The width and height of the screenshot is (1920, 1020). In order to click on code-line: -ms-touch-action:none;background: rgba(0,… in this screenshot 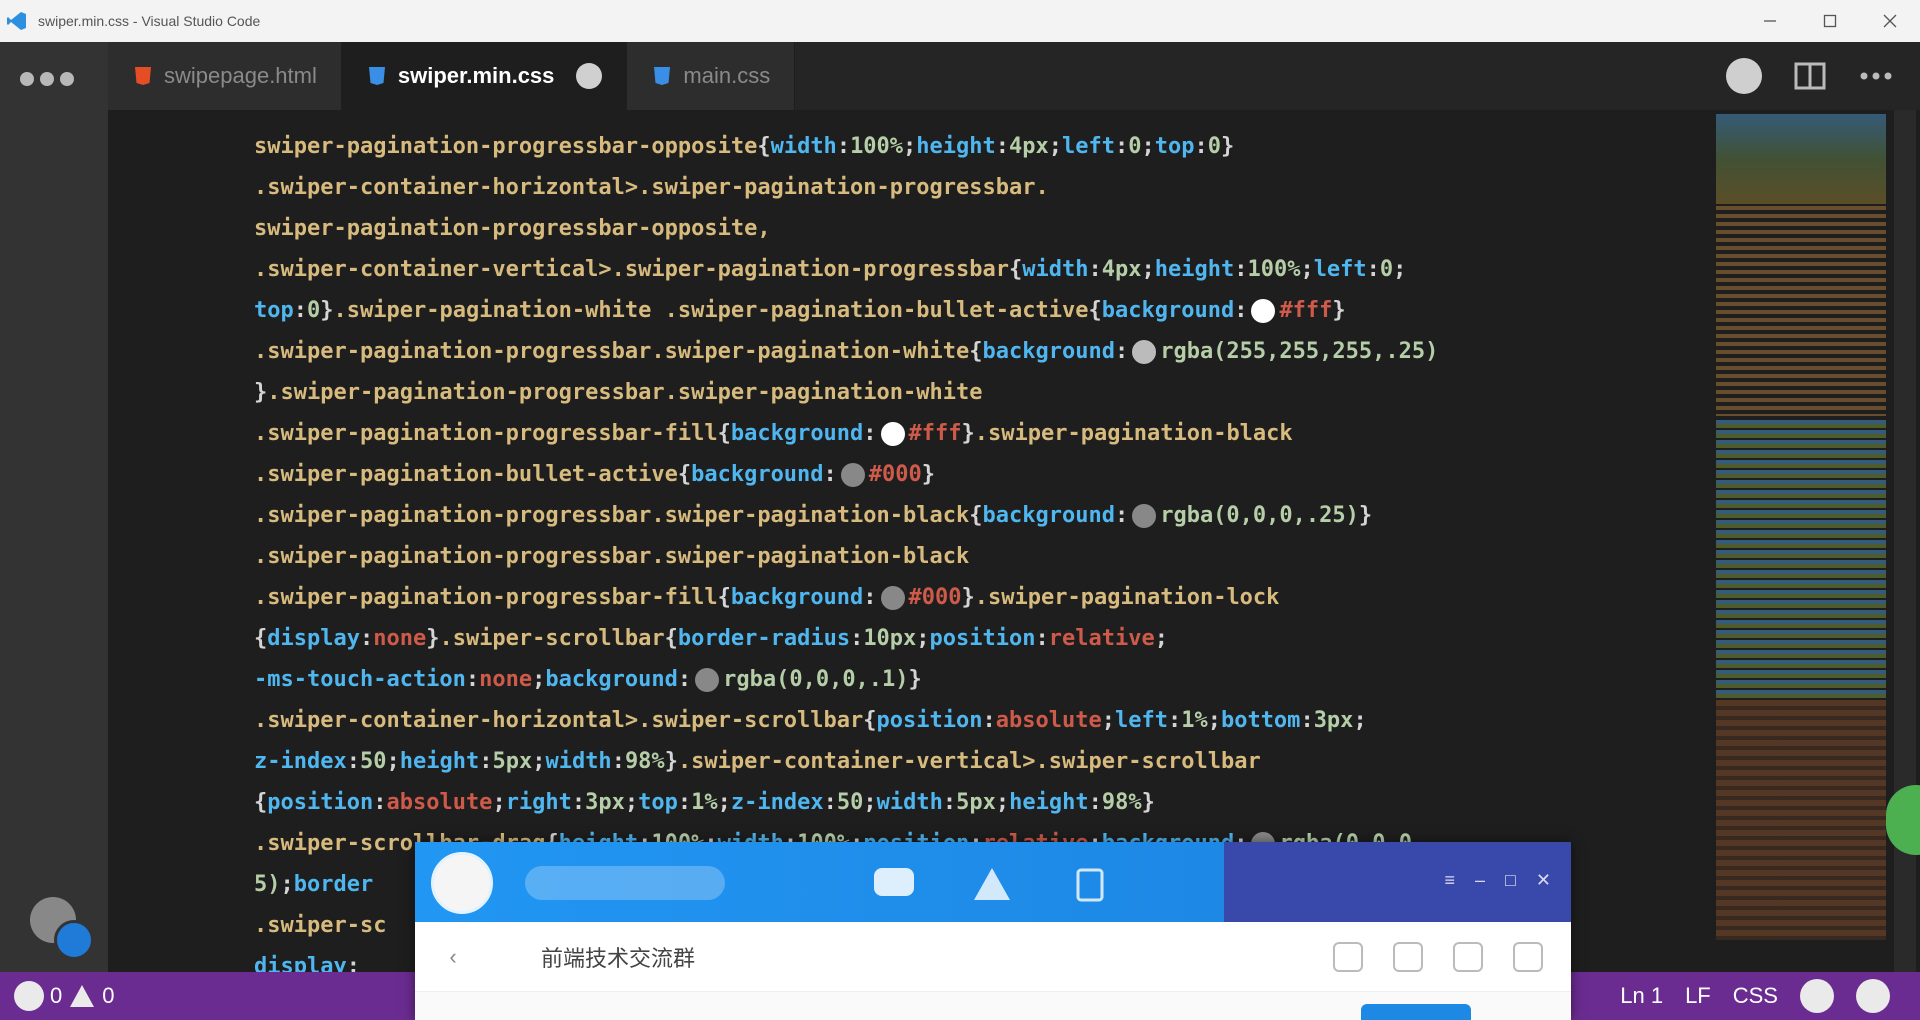, I will do `click(846, 679)`.